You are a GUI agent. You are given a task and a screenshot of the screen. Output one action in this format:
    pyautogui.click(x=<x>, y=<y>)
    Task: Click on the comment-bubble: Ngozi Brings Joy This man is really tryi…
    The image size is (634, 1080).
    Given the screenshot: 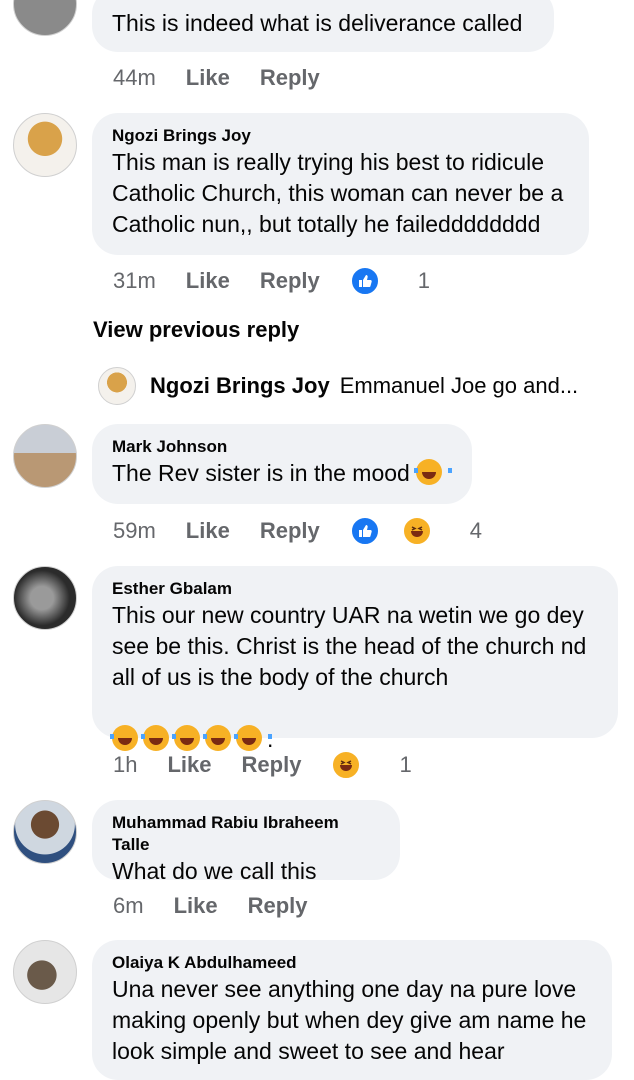 What is the action you would take?
    pyautogui.click(x=340, y=184)
    